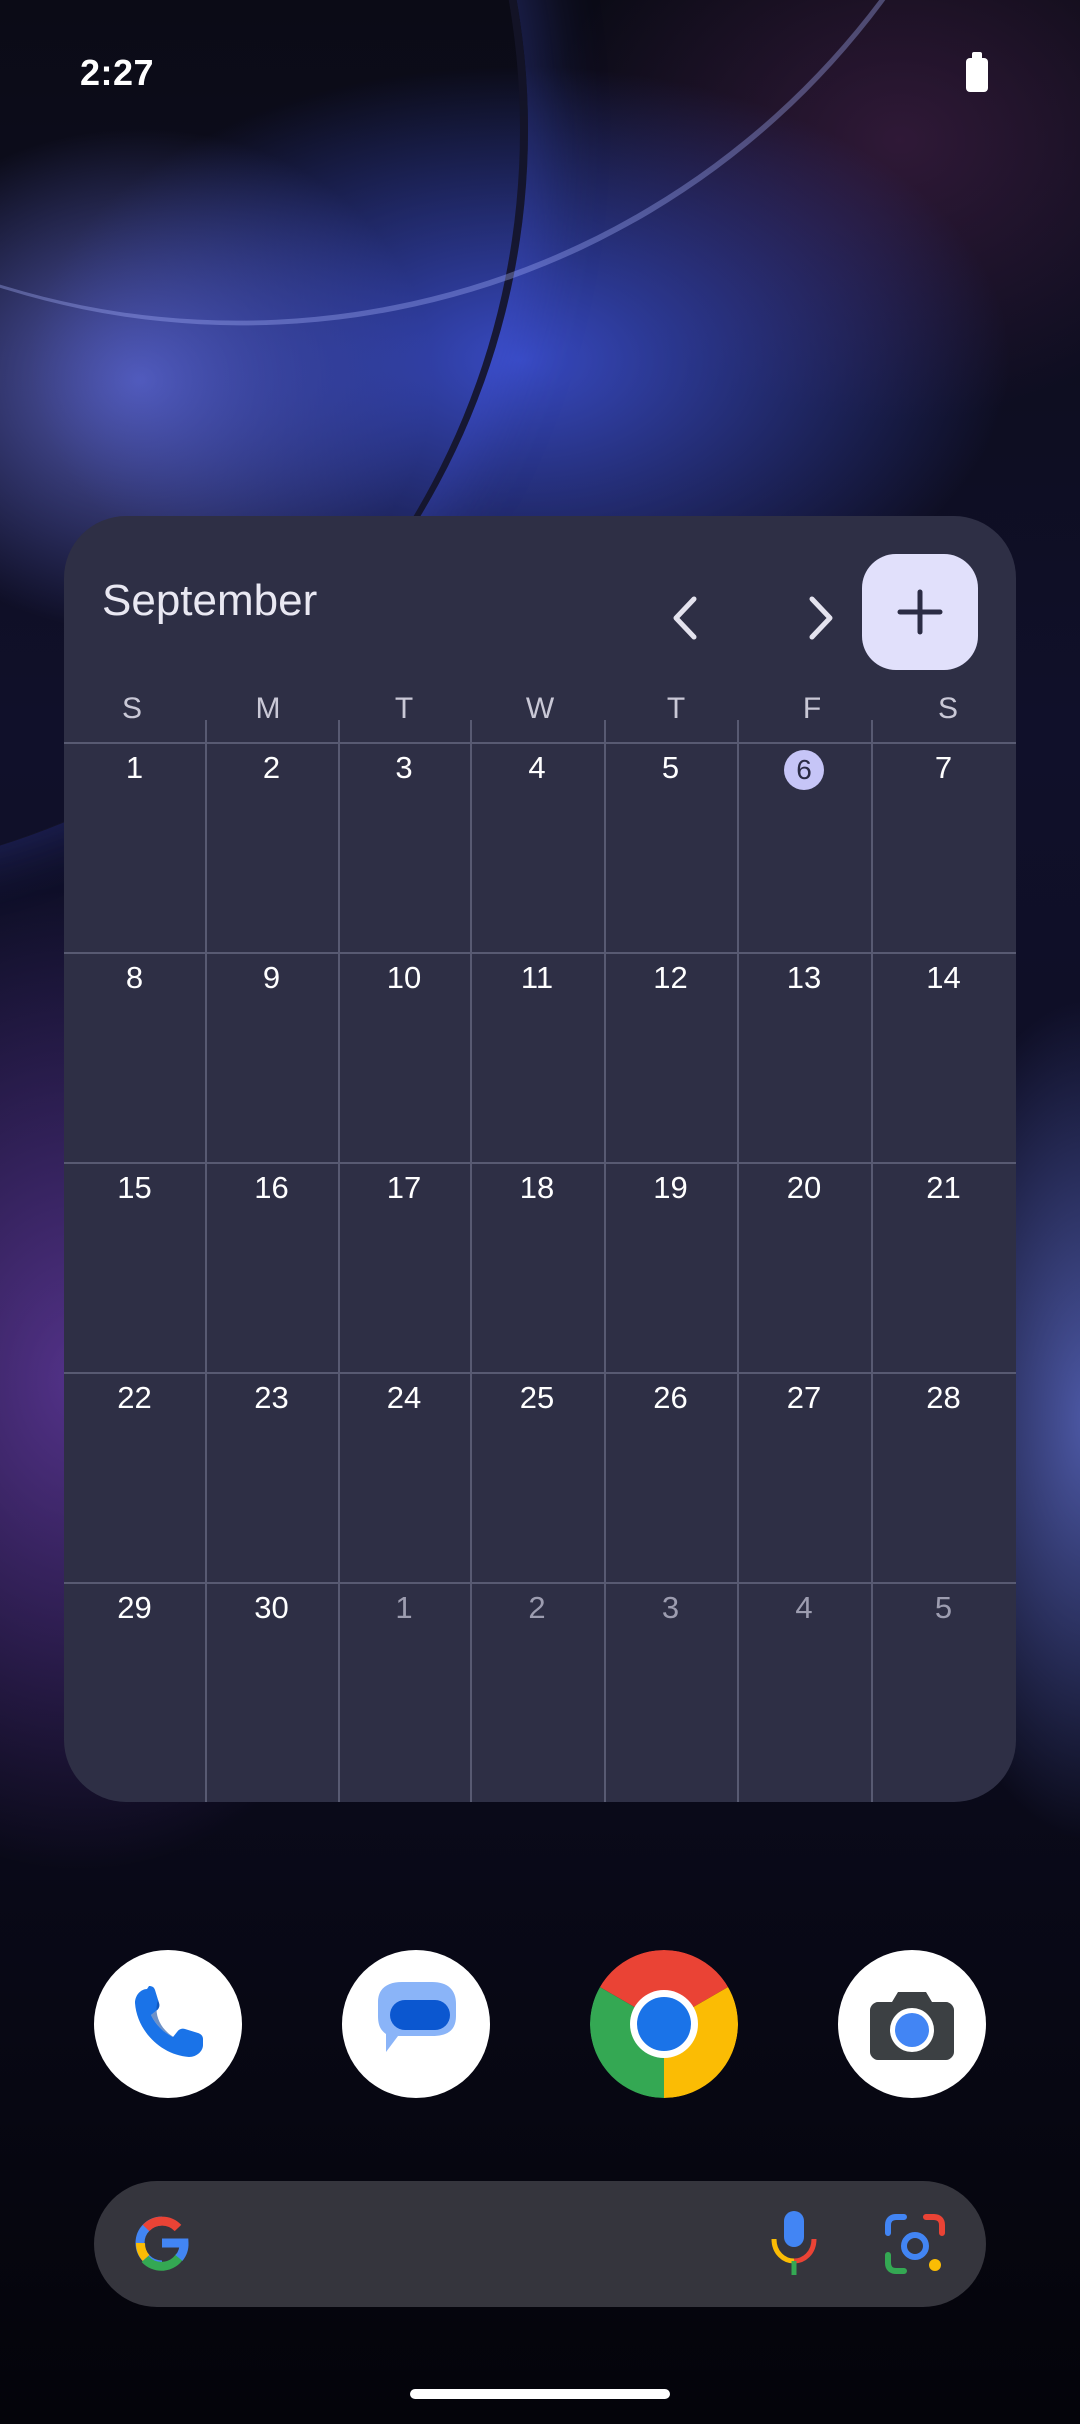 Image resolution: width=1080 pixels, height=2424 pixels. What do you see at coordinates (117, 72) in the screenshot?
I see `status-time: 2:27` at bounding box center [117, 72].